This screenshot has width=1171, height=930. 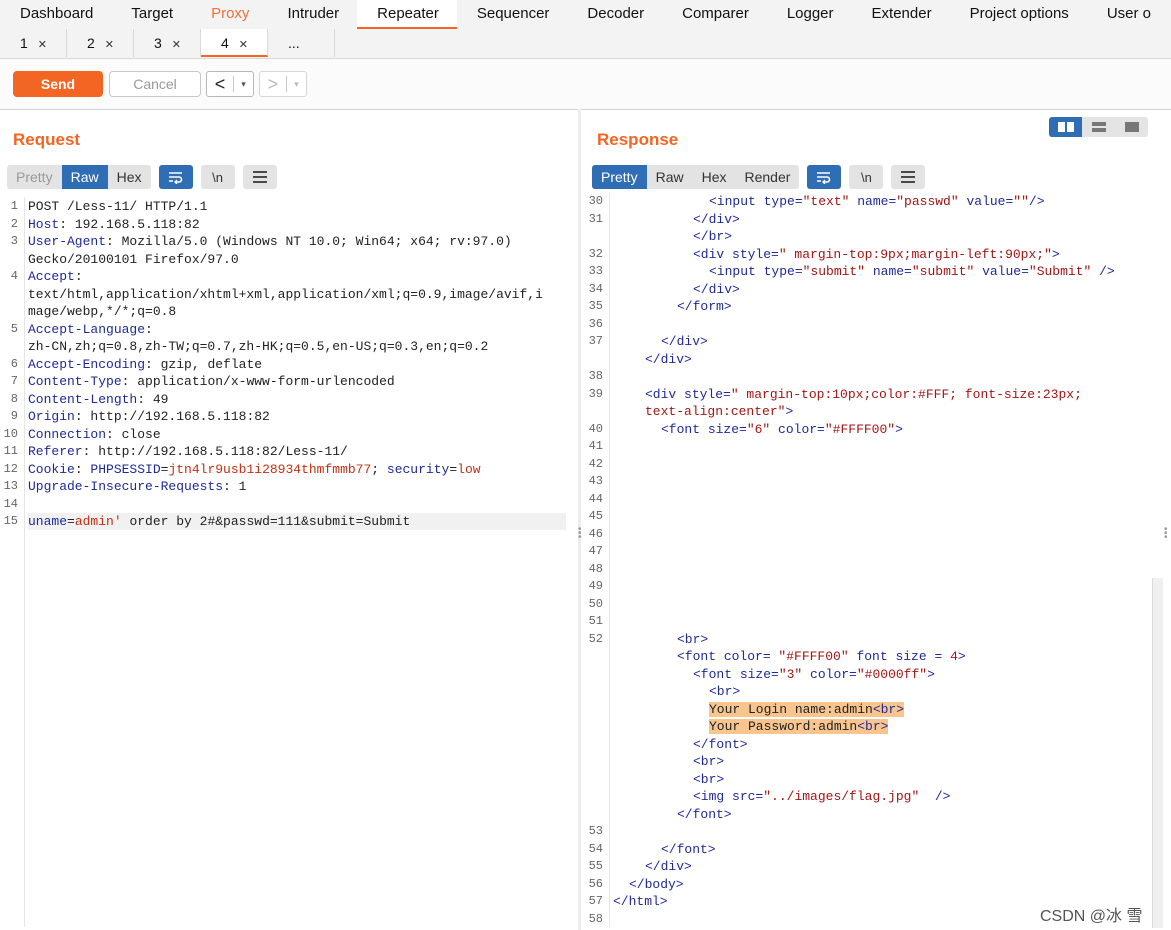 I want to click on line-number: 35, so click(x=595, y=306).